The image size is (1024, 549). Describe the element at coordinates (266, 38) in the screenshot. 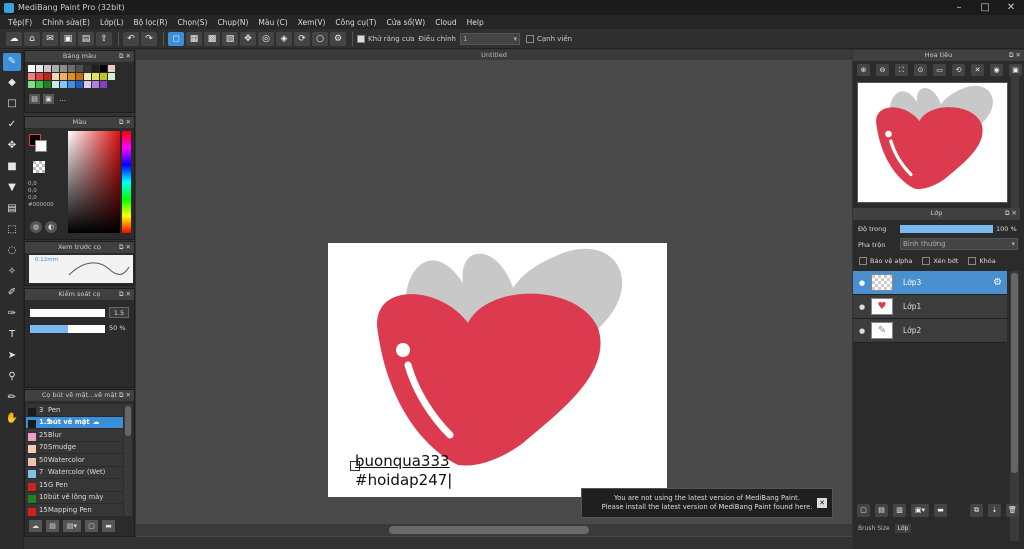

I see `target-icon: ◎` at that location.